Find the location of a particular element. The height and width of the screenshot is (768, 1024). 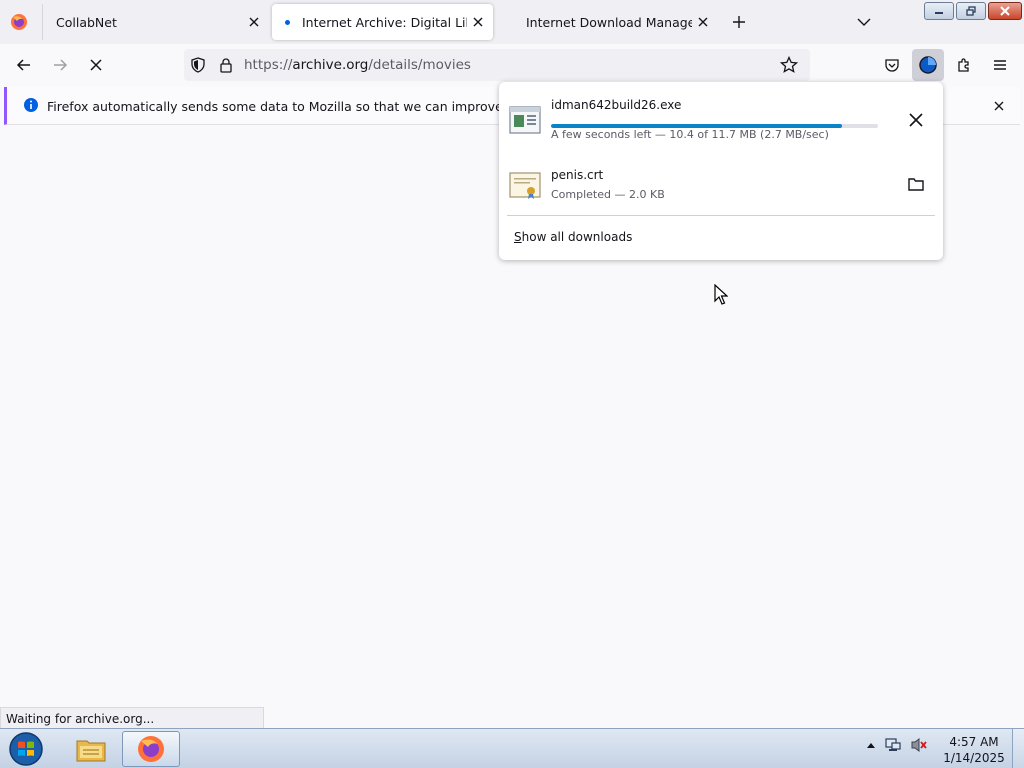

volume-muted-icon is located at coordinates (919, 745).